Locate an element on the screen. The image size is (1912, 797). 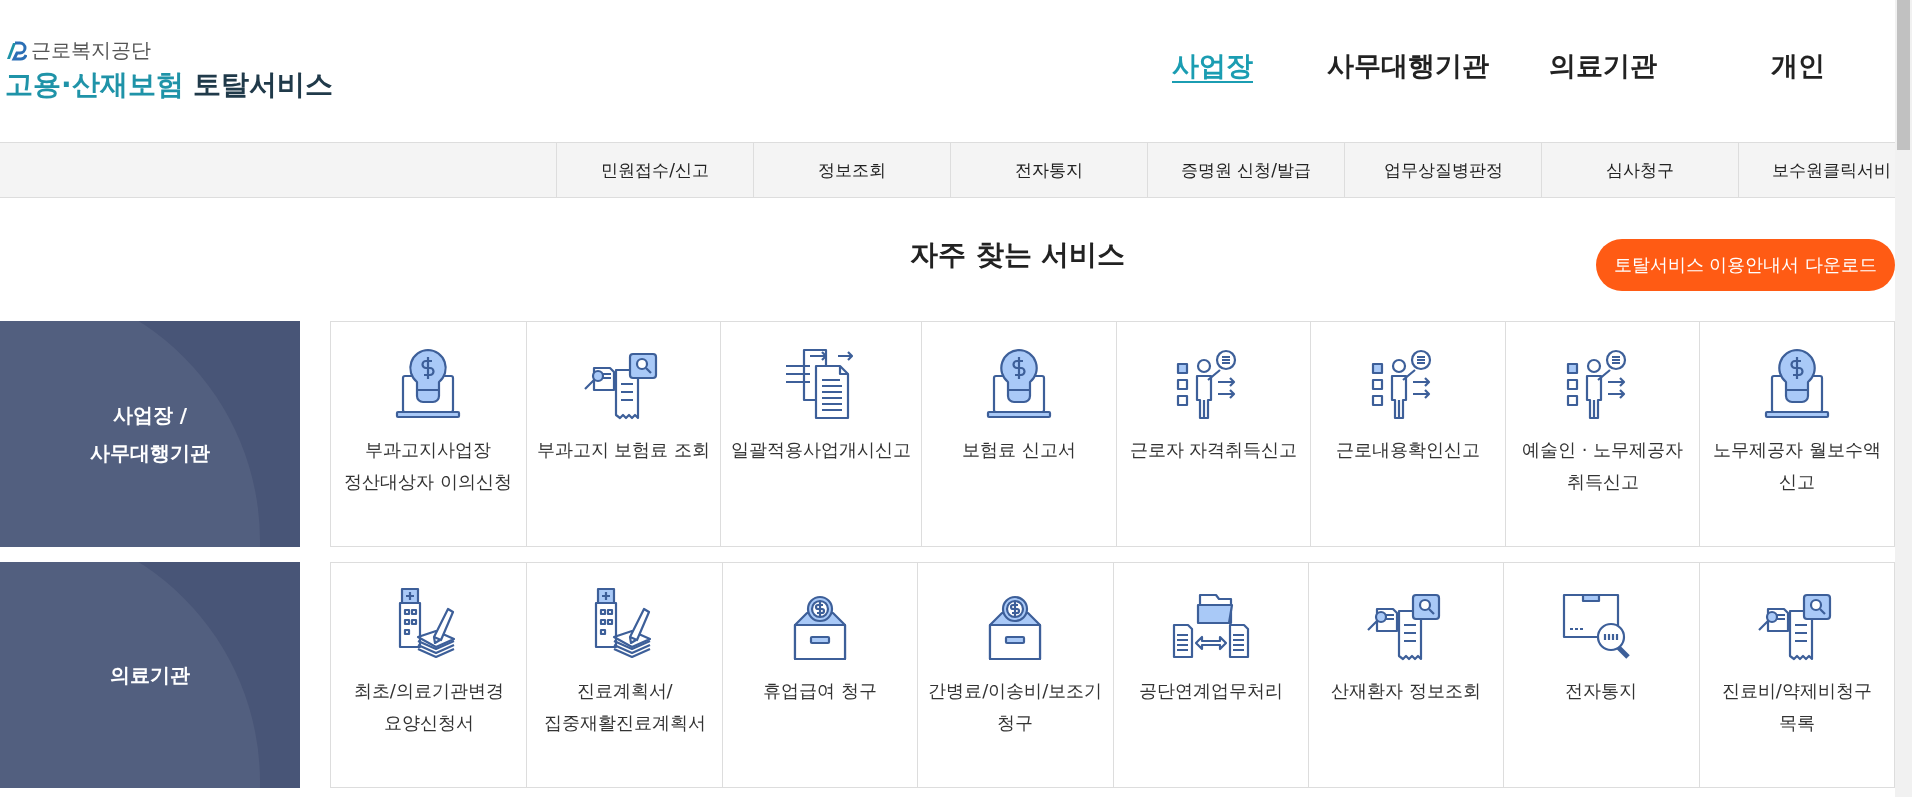
service-label: 휴업급여 청구 is located at coordinates (820, 691).